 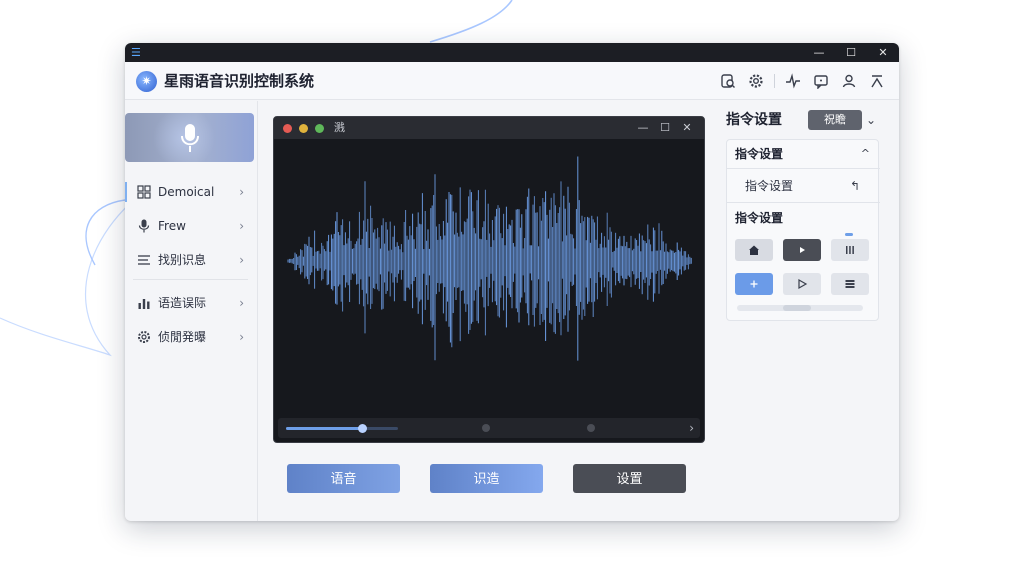 I want to click on return-icon: ↰, so click(x=855, y=186).